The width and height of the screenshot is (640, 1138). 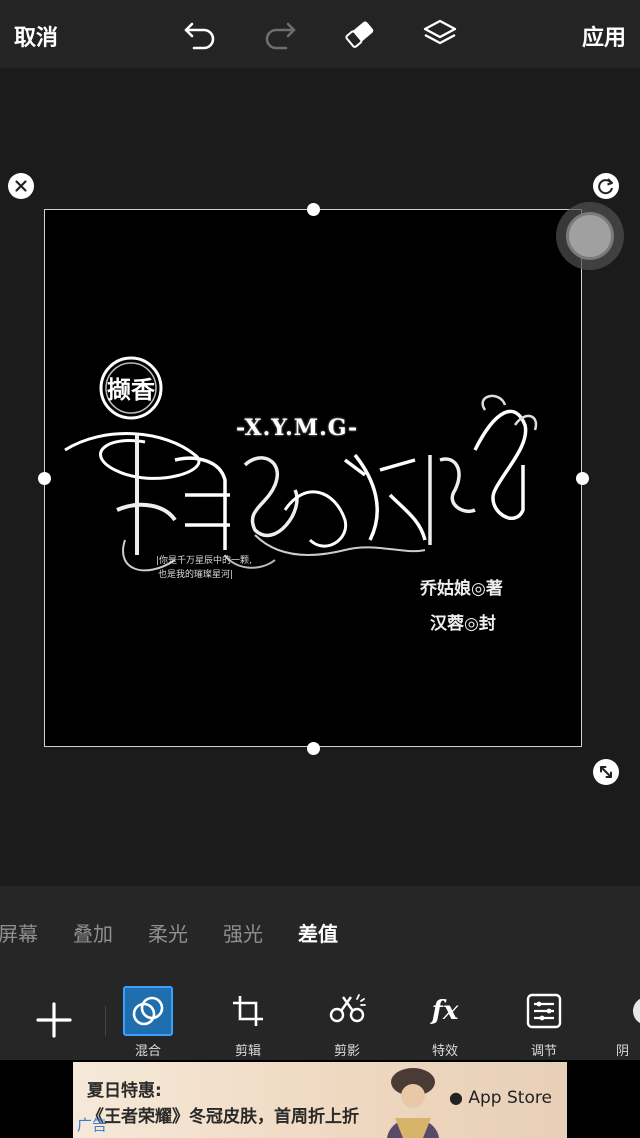 I want to click on tool-label: 剪辑, so click(x=247, y=1051).